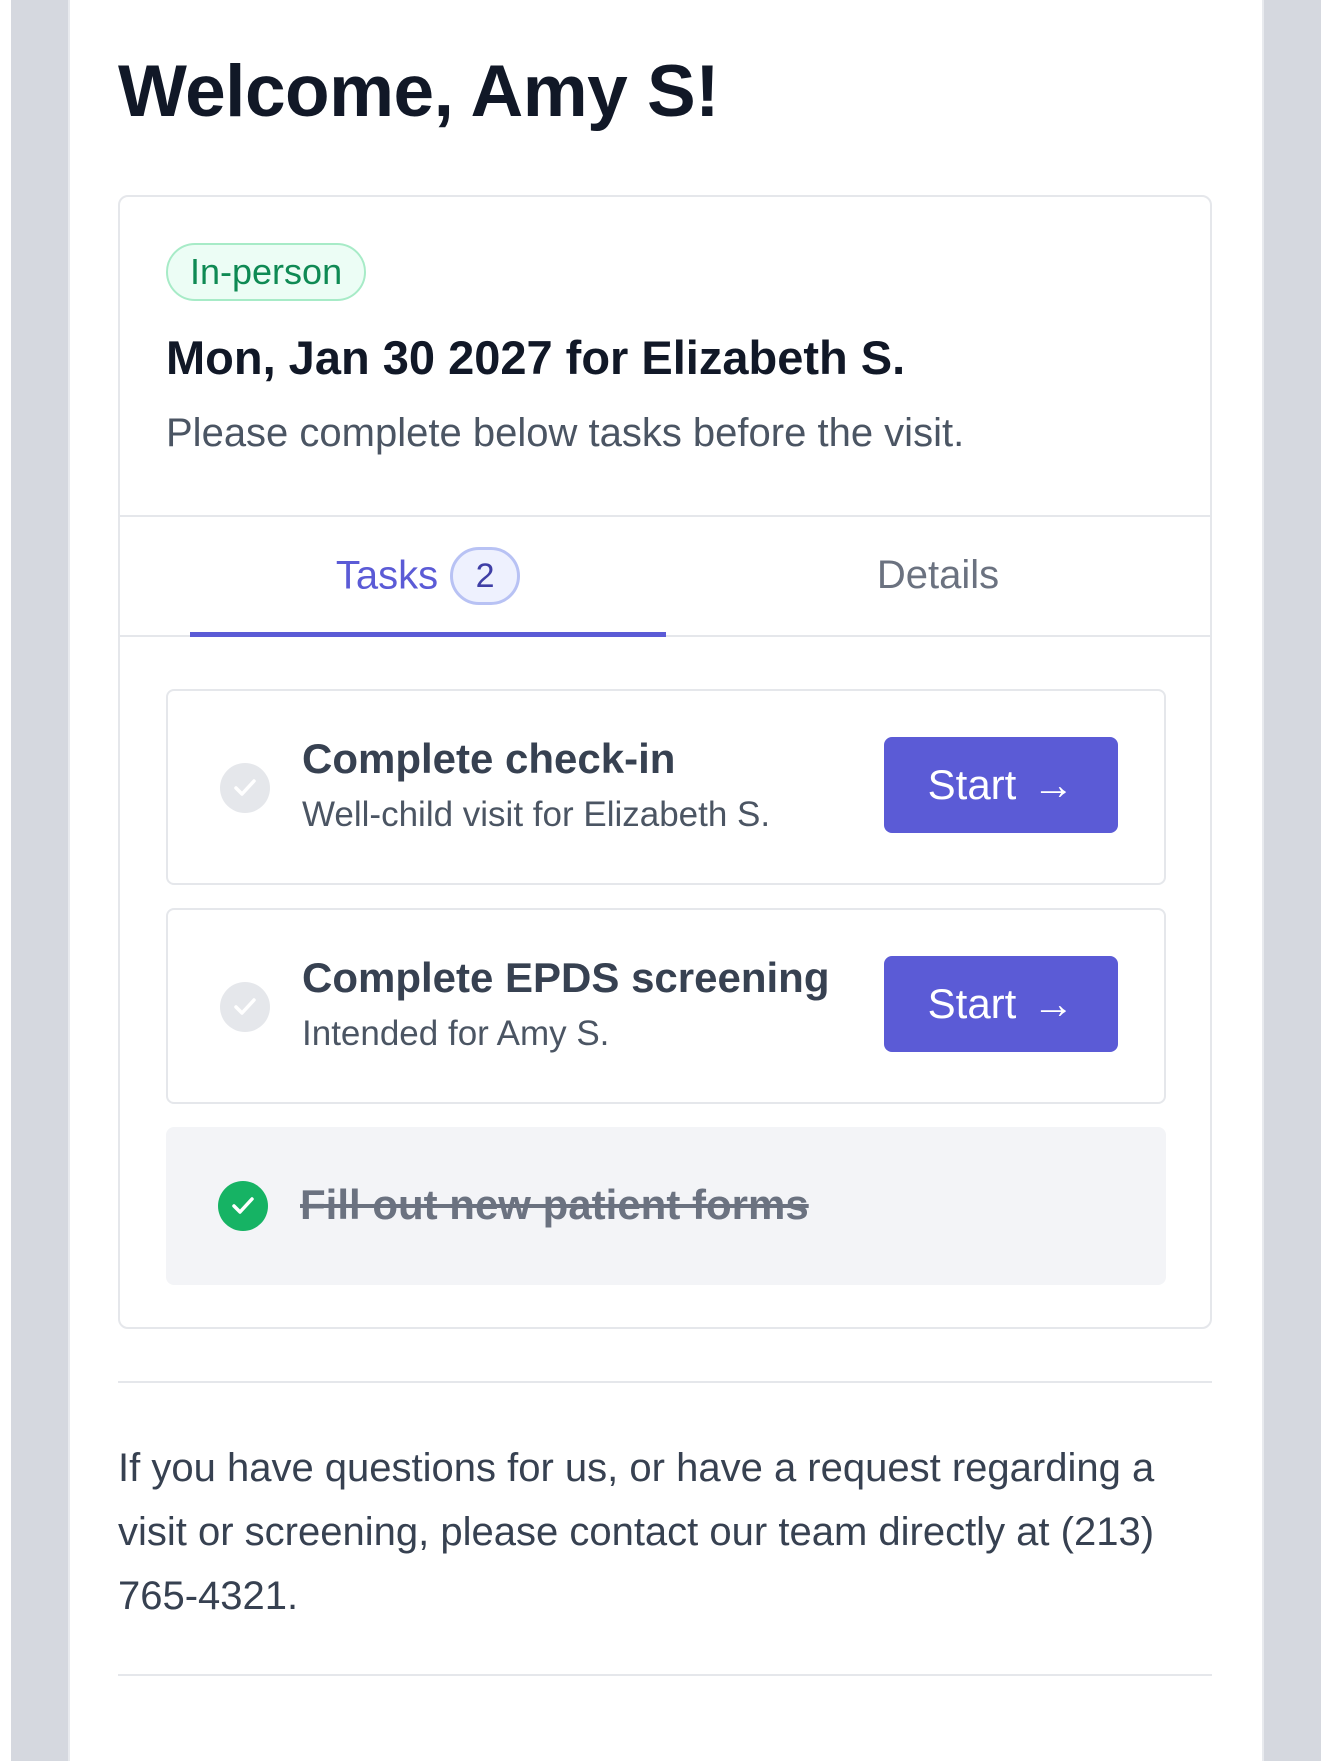 This screenshot has height=1761, width=1332. What do you see at coordinates (566, 977) in the screenshot?
I see `task-title: Complete EPDS screening` at bounding box center [566, 977].